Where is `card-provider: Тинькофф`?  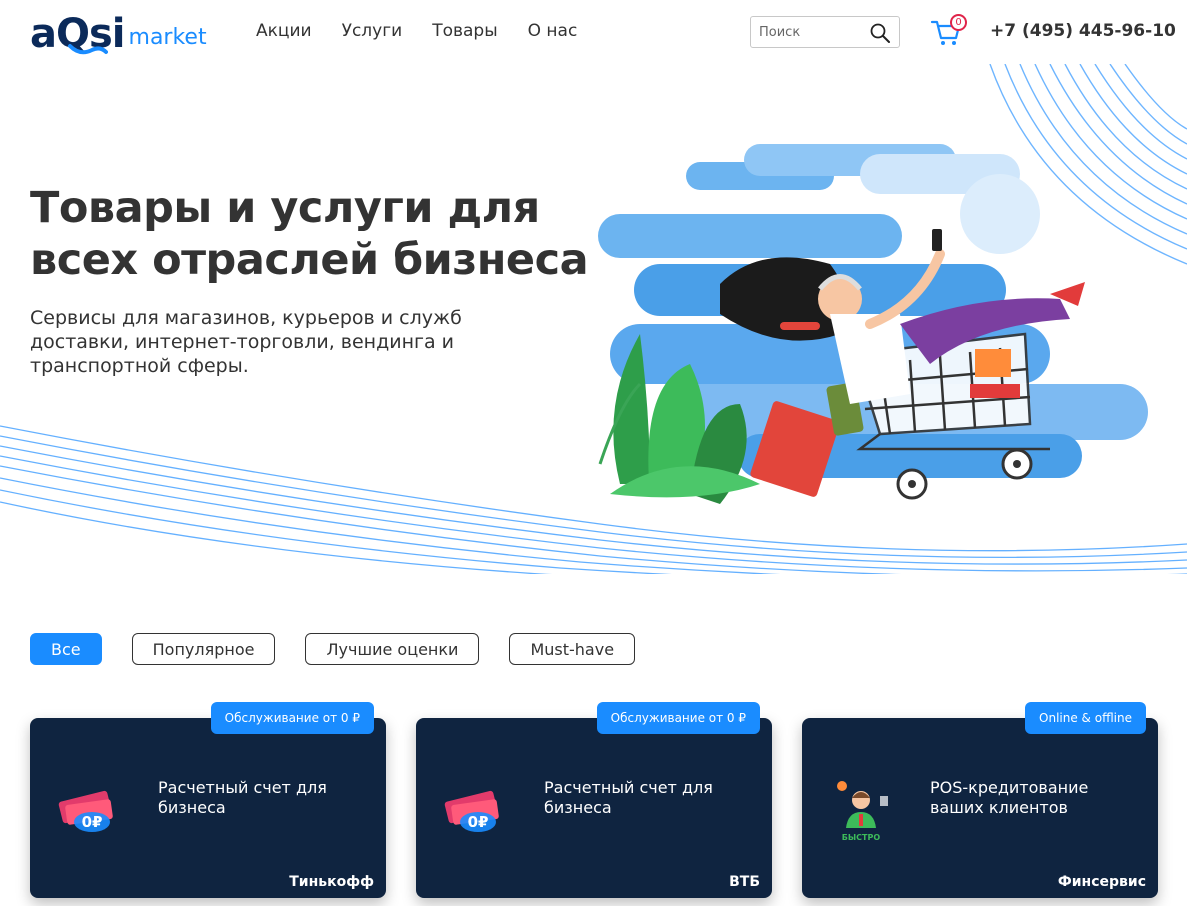 card-provider: Тинькофф is located at coordinates (331, 882).